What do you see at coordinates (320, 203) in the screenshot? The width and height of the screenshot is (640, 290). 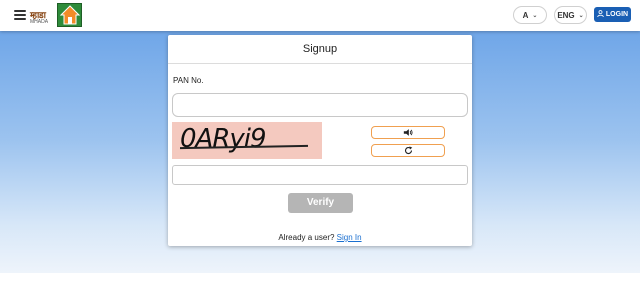 I see `verify-button: Verify` at bounding box center [320, 203].